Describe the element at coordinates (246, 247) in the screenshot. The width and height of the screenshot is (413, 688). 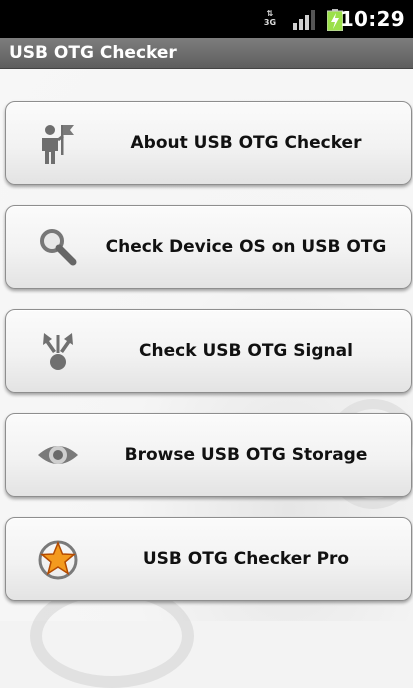
I see `check-device-os-label: Check Device OS on USB OTG` at that location.